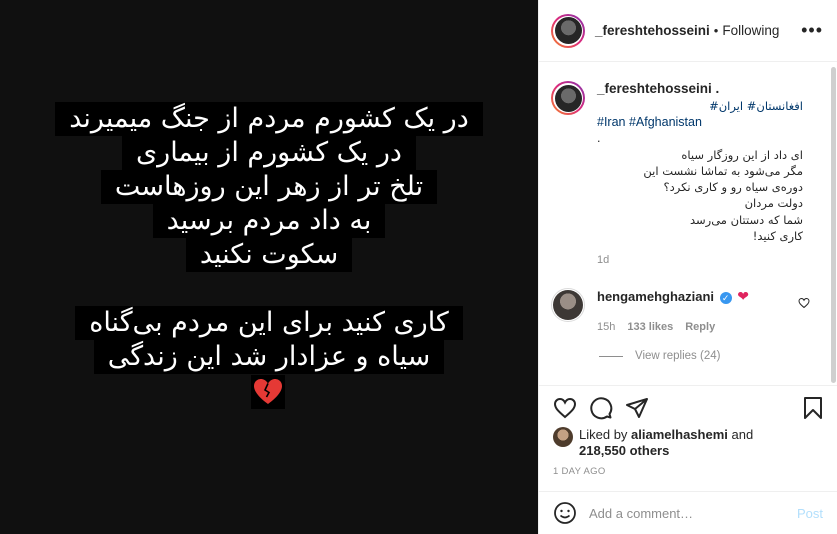 This screenshot has height=534, width=837. What do you see at coordinates (700, 260) in the screenshot?
I see `caption-timestamp: 1d` at bounding box center [700, 260].